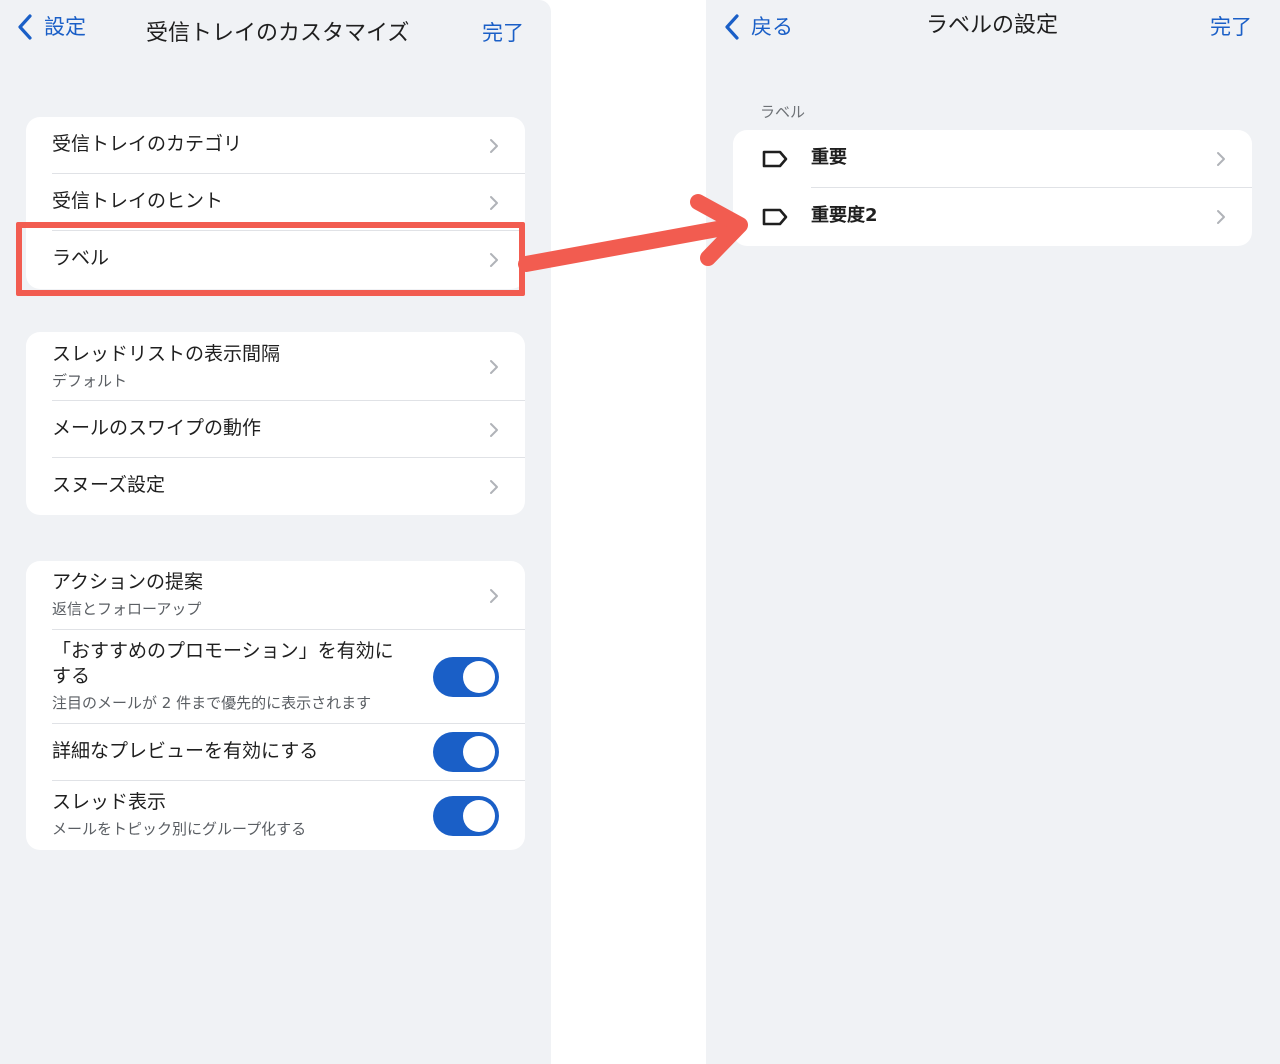 The width and height of the screenshot is (1280, 1064). I want to click on row-inbox-tips: 受信トレイのヒント, so click(275, 202).